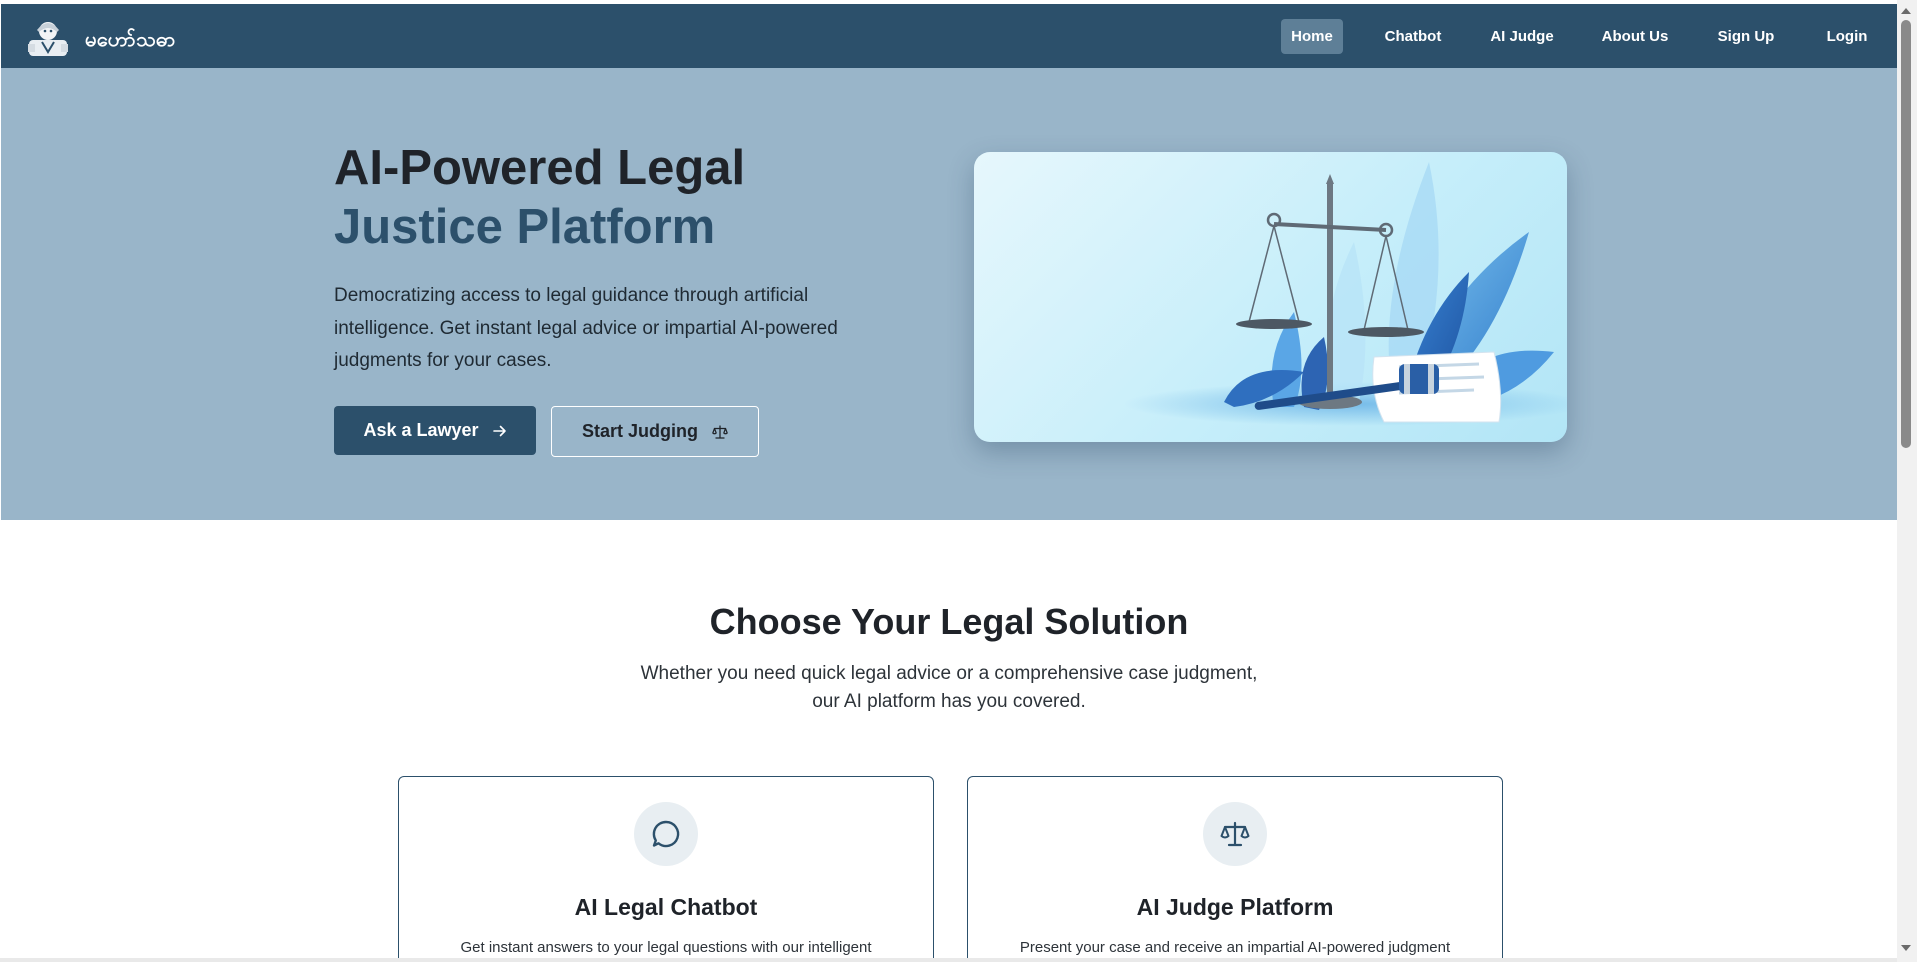 This screenshot has height=962, width=1917. Describe the element at coordinates (1270, 297) in the screenshot. I see `justice-scales-illustration` at that location.